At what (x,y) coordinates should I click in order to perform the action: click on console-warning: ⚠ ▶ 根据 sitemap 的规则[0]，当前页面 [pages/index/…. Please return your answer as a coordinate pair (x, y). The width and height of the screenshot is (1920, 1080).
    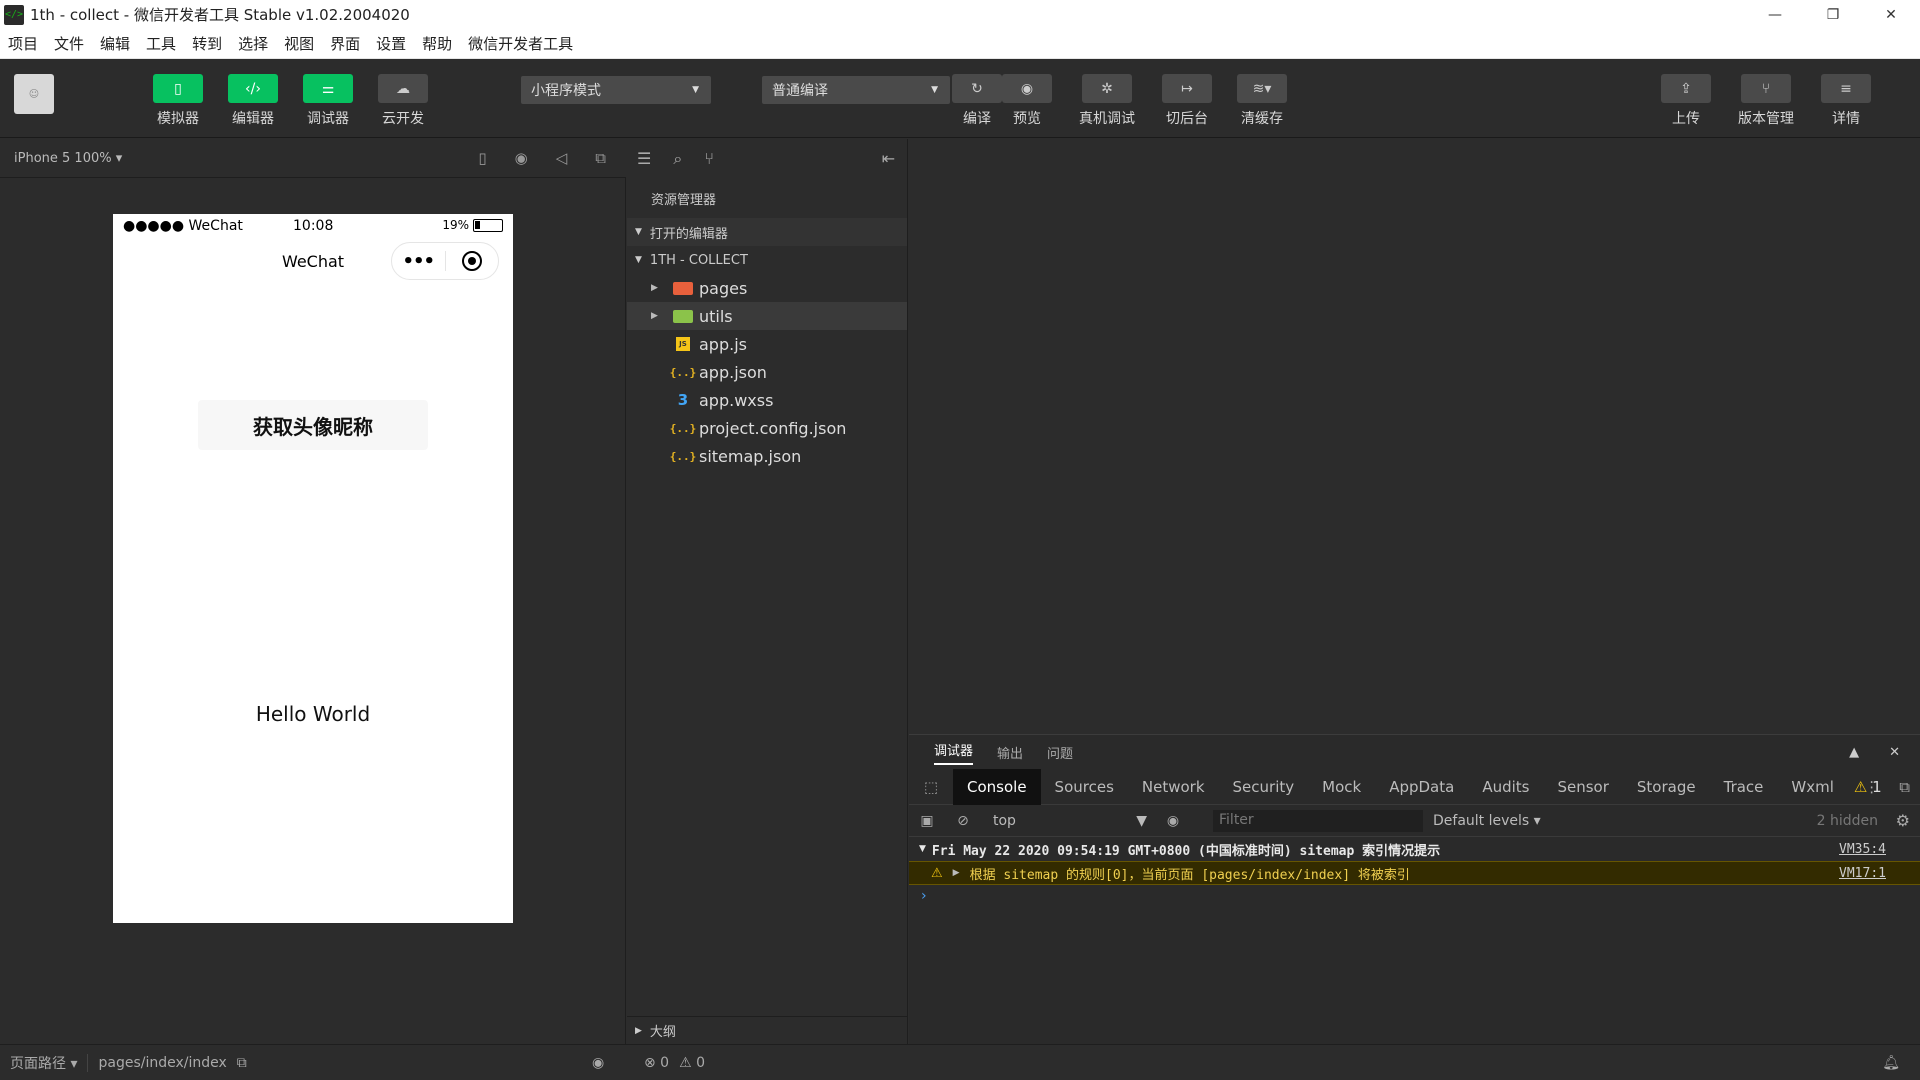
    Looking at the image, I should click on (1414, 873).